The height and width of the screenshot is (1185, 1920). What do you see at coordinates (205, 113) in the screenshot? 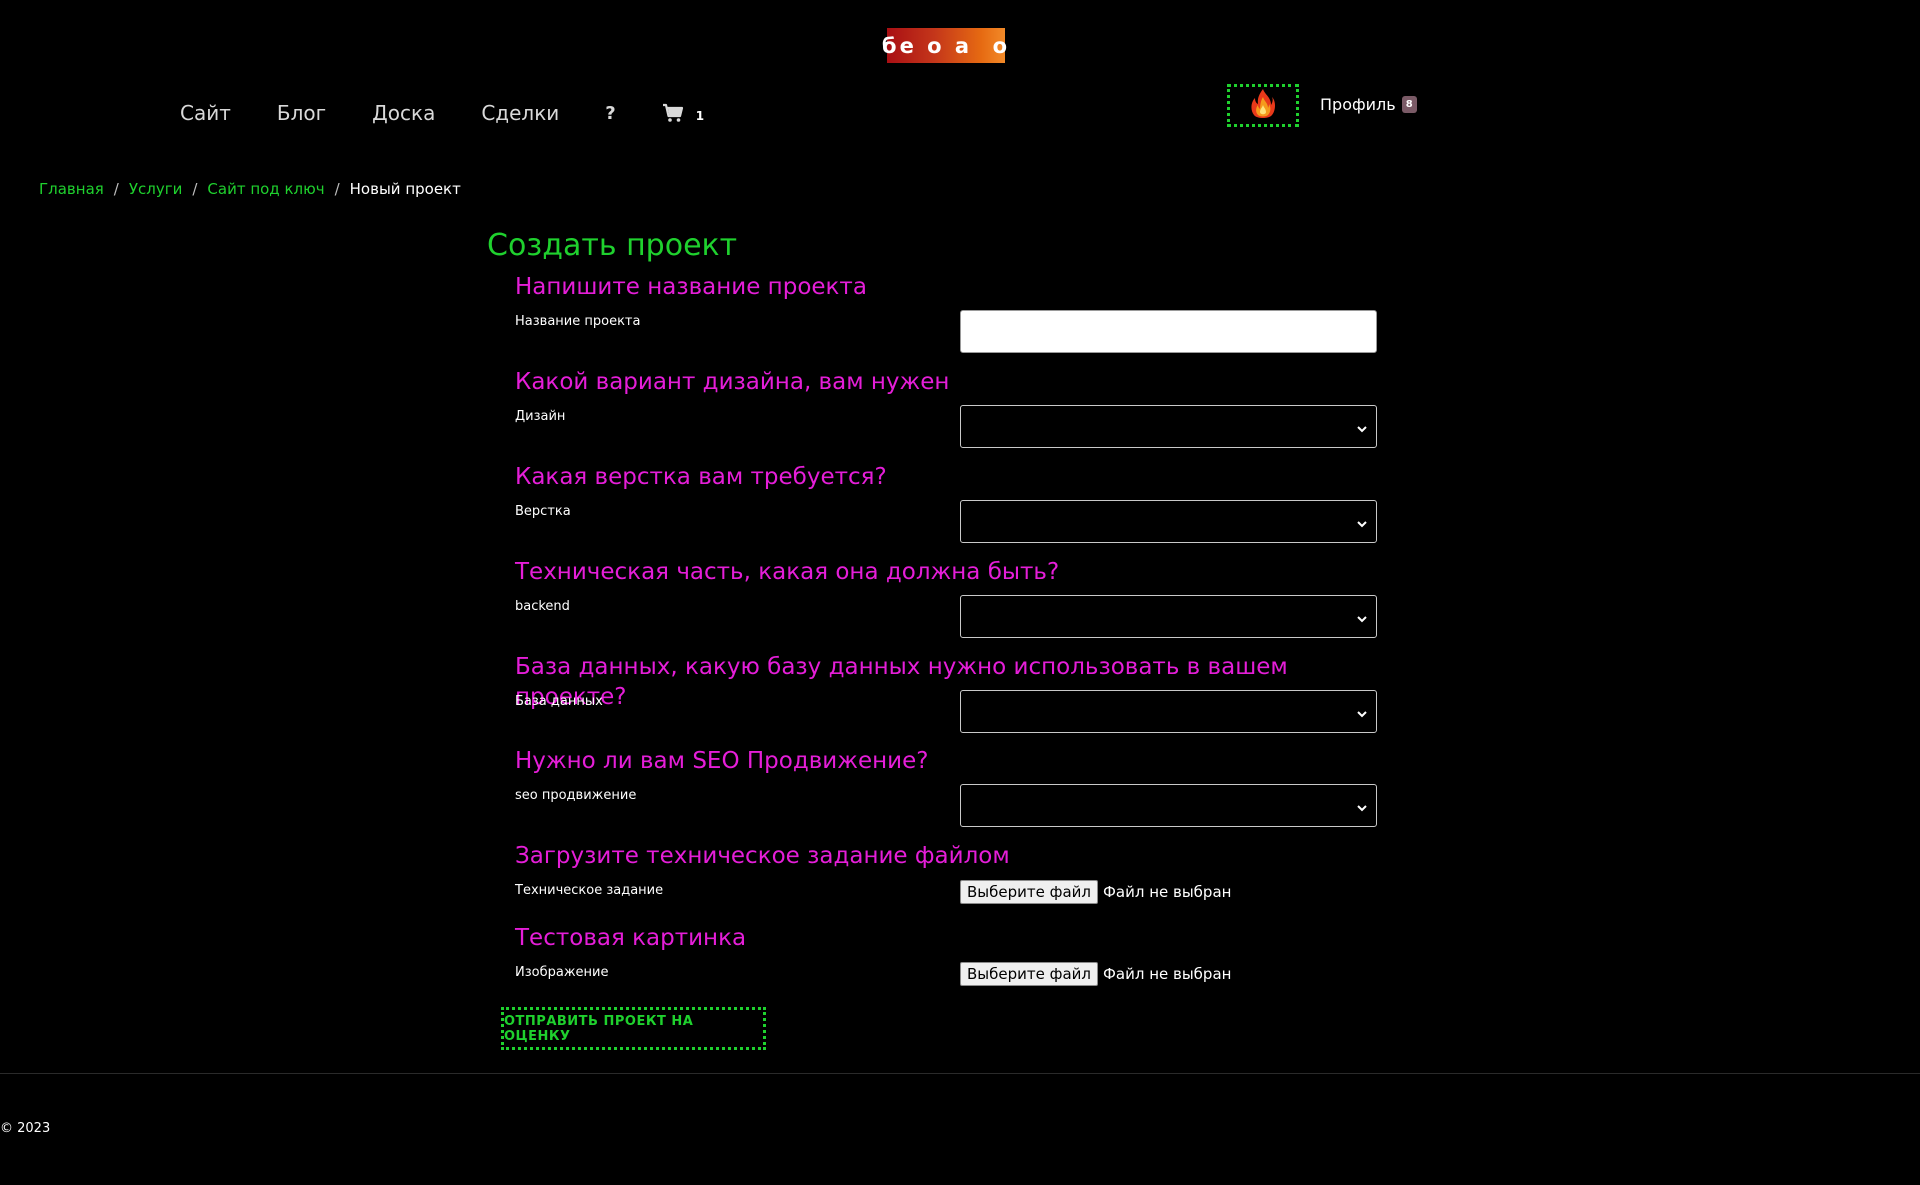
I see `nav-site: Сайт` at bounding box center [205, 113].